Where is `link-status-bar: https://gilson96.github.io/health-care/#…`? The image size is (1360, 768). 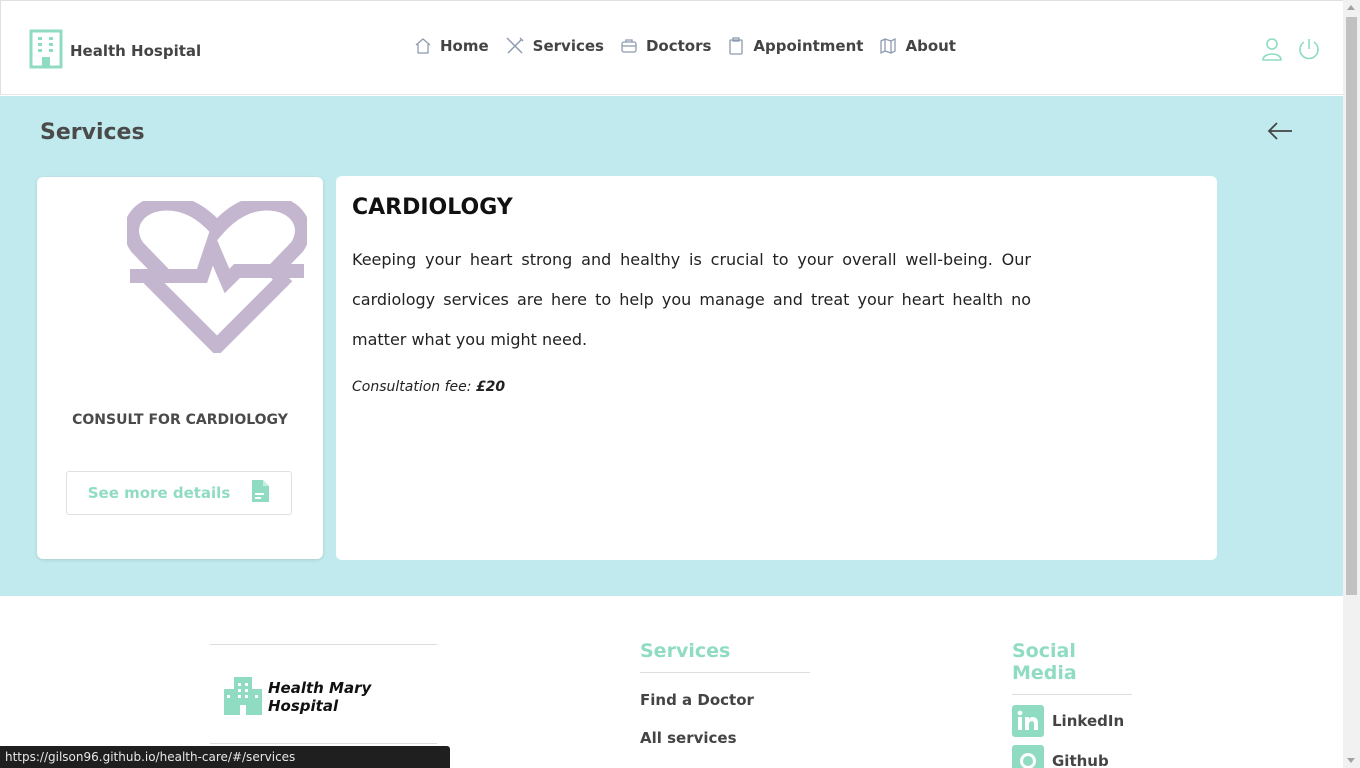 link-status-bar: https://gilson96.github.io/health-care/#… is located at coordinates (225, 757).